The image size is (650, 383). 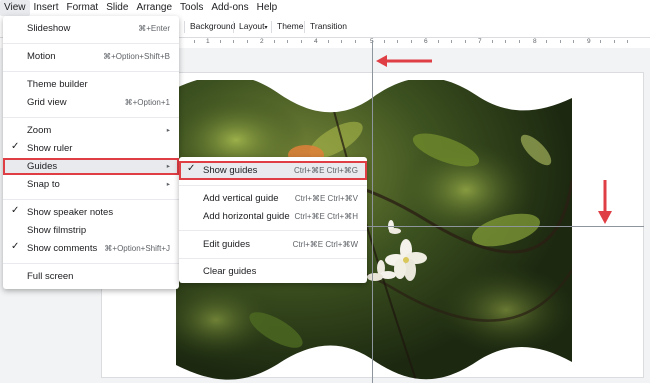 I want to click on menu-item-clear-guides: Clear guides, so click(x=273, y=271).